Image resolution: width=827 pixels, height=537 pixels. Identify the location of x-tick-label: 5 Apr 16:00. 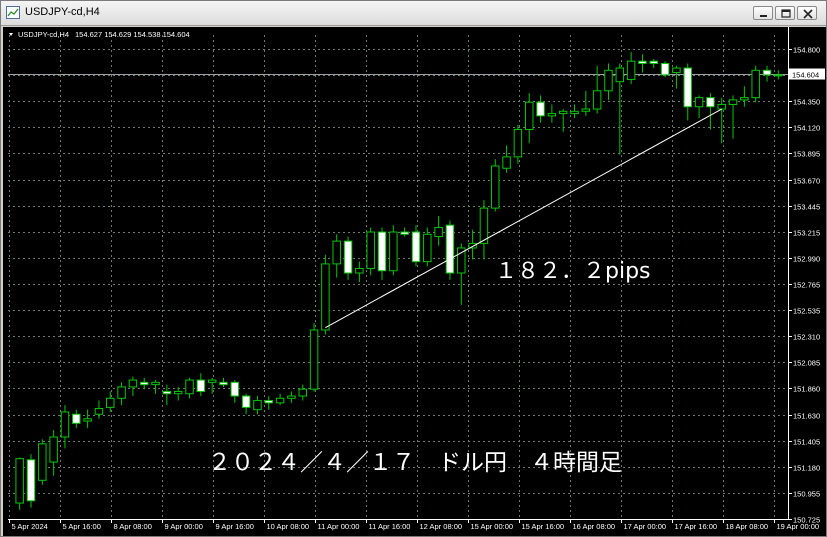
(82, 526).